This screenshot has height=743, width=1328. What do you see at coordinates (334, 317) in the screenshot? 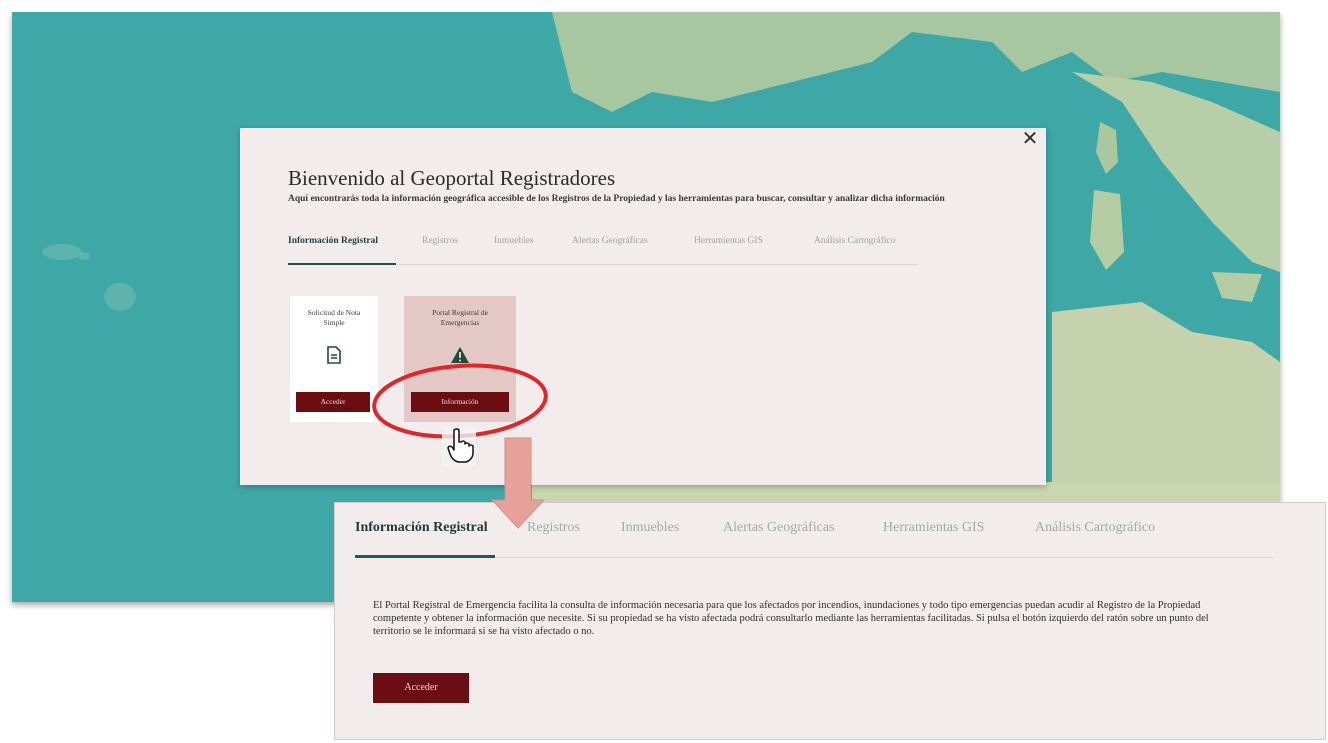
I see `card-title: Solicitud de Nota Simple` at bounding box center [334, 317].